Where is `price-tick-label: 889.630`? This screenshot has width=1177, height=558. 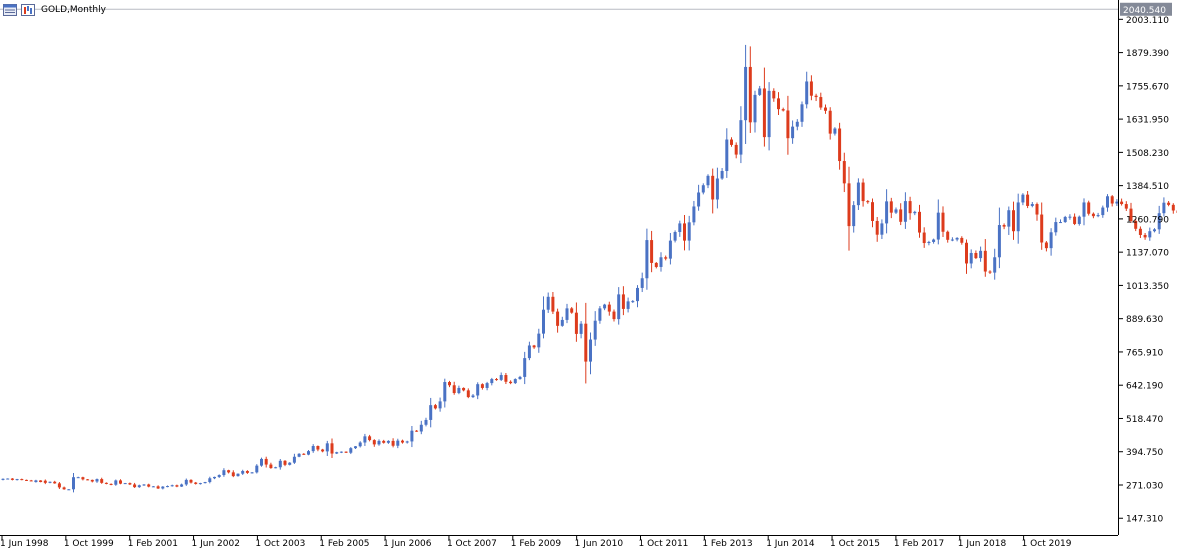
price-tick-label: 889.630 is located at coordinates (1144, 320).